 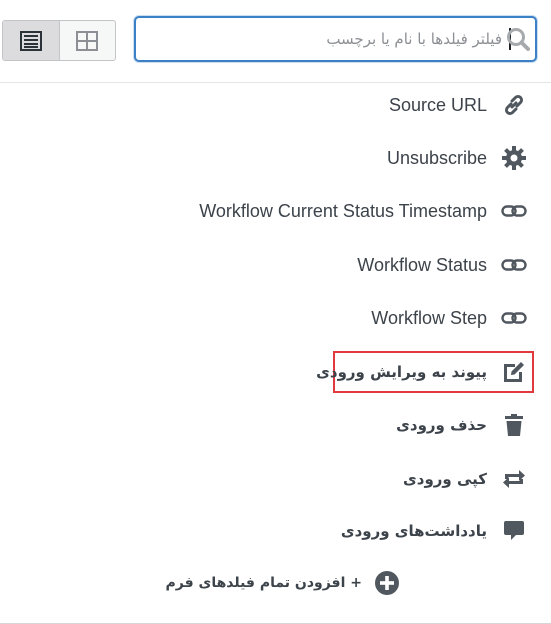 I want to click on field-label: یادداشت‌های ورودی, so click(x=413, y=531).